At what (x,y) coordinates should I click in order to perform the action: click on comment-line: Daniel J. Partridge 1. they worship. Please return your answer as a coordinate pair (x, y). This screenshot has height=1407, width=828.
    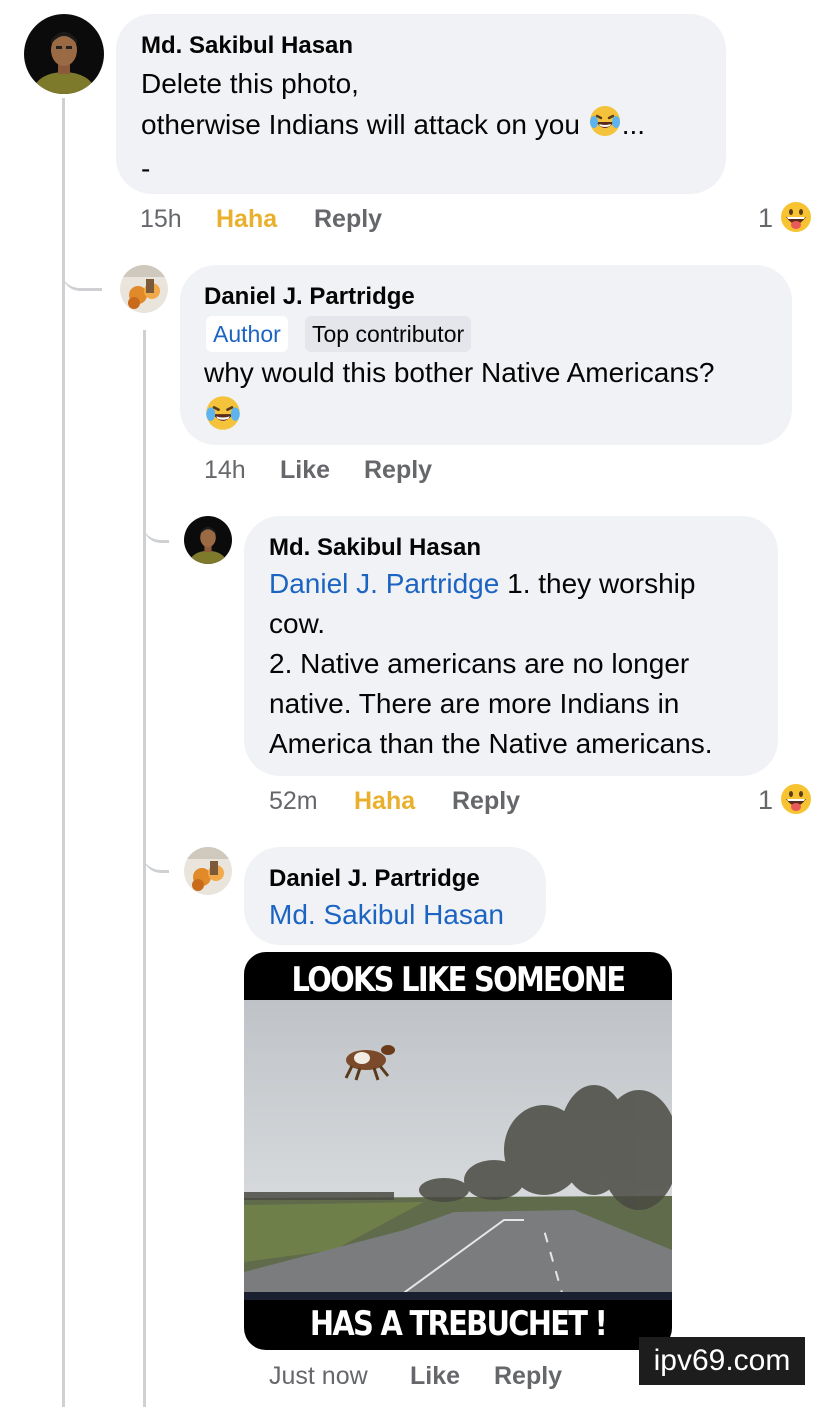
    Looking at the image, I should click on (482, 583).